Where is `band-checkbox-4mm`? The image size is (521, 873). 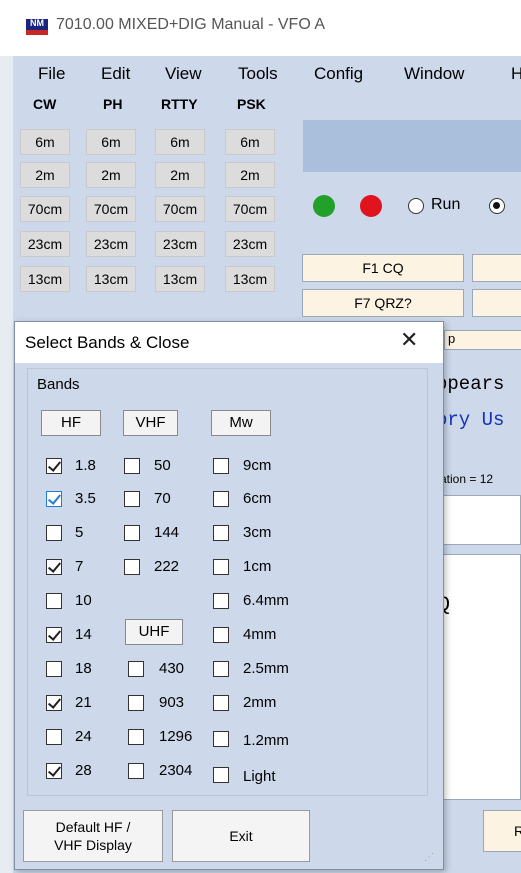 band-checkbox-4mm is located at coordinates (221, 635).